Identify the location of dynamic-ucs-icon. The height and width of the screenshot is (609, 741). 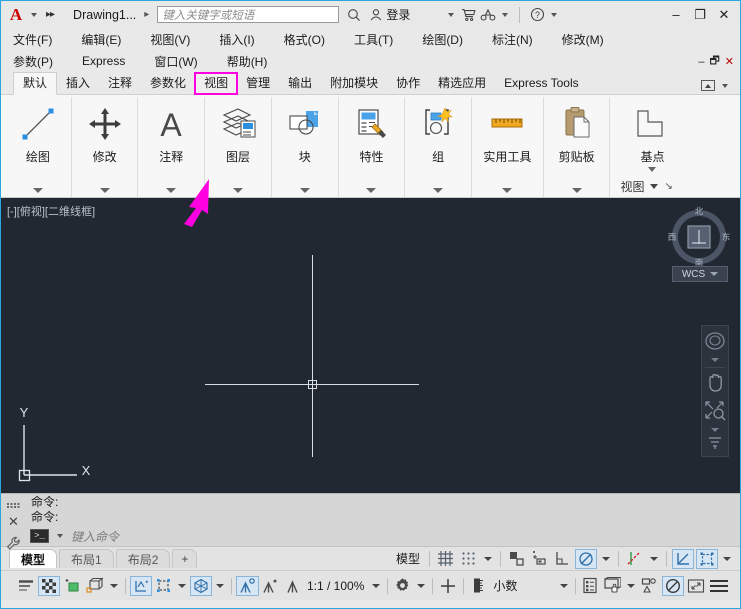
(683, 558).